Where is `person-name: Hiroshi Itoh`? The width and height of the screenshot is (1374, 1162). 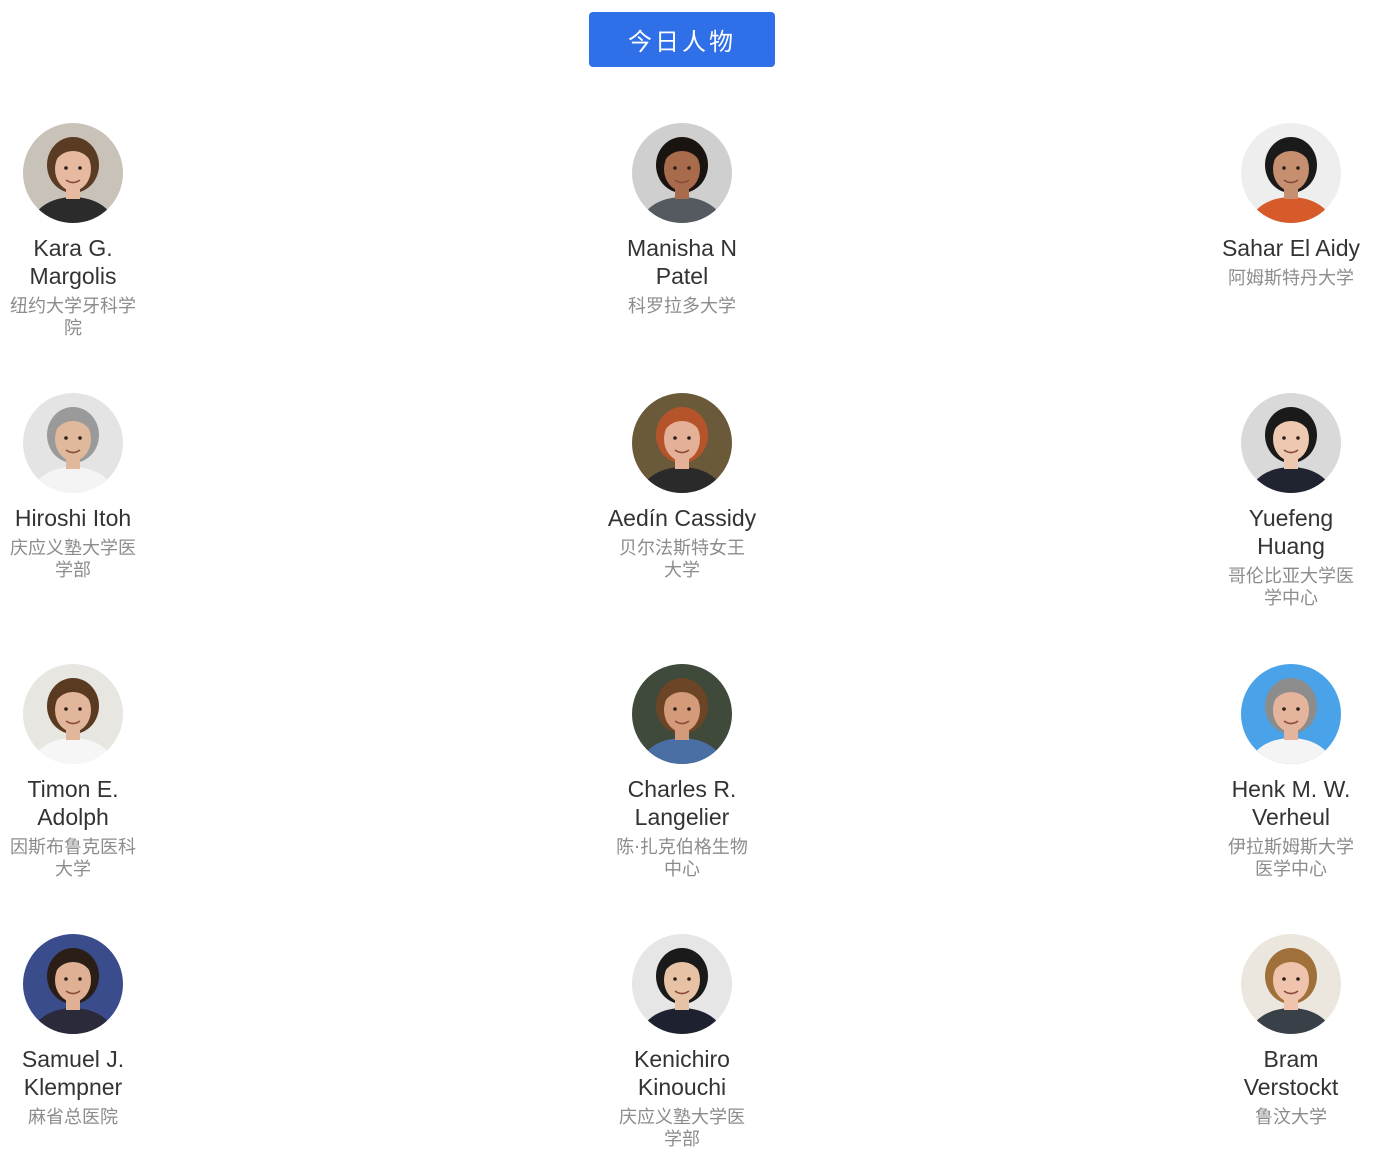
person-name: Hiroshi Itoh is located at coordinates (74, 518).